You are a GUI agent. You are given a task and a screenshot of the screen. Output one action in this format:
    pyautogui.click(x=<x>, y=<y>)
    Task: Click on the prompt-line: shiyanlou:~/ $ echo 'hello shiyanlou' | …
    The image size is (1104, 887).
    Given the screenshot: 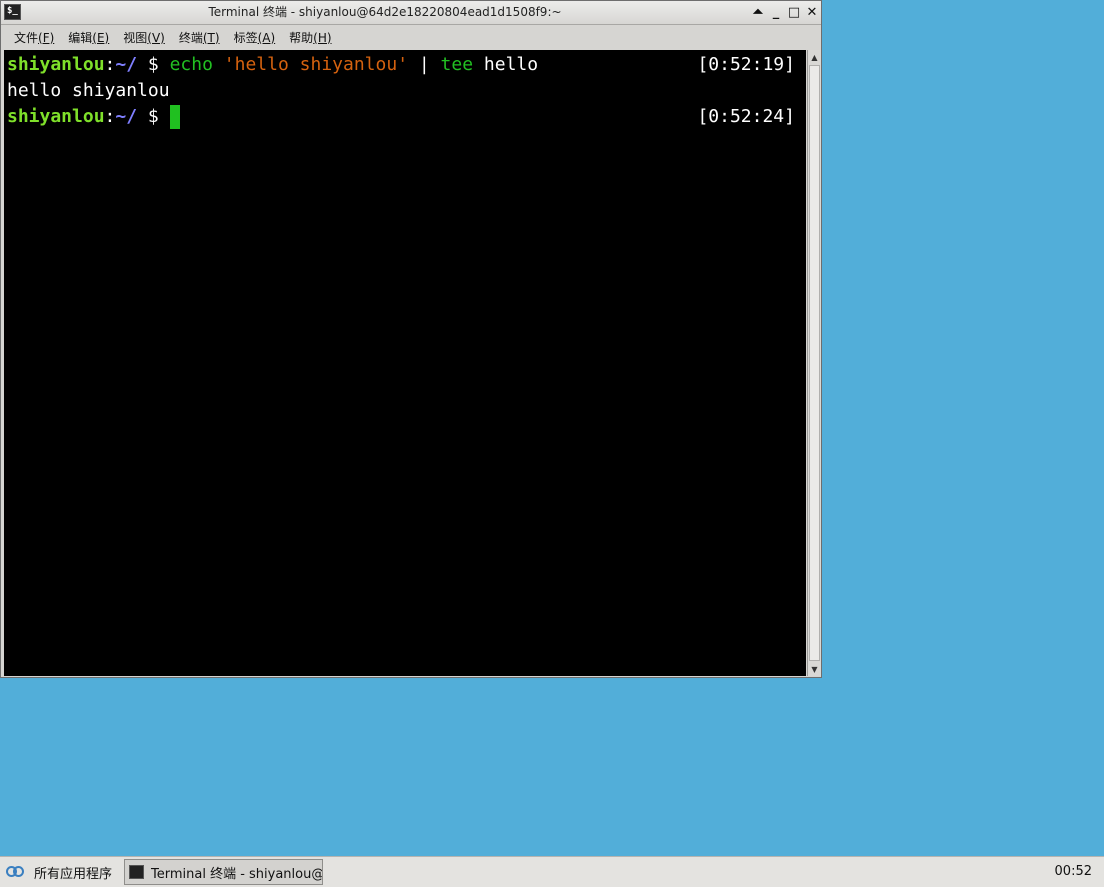 What is the action you would take?
    pyautogui.click(x=273, y=64)
    